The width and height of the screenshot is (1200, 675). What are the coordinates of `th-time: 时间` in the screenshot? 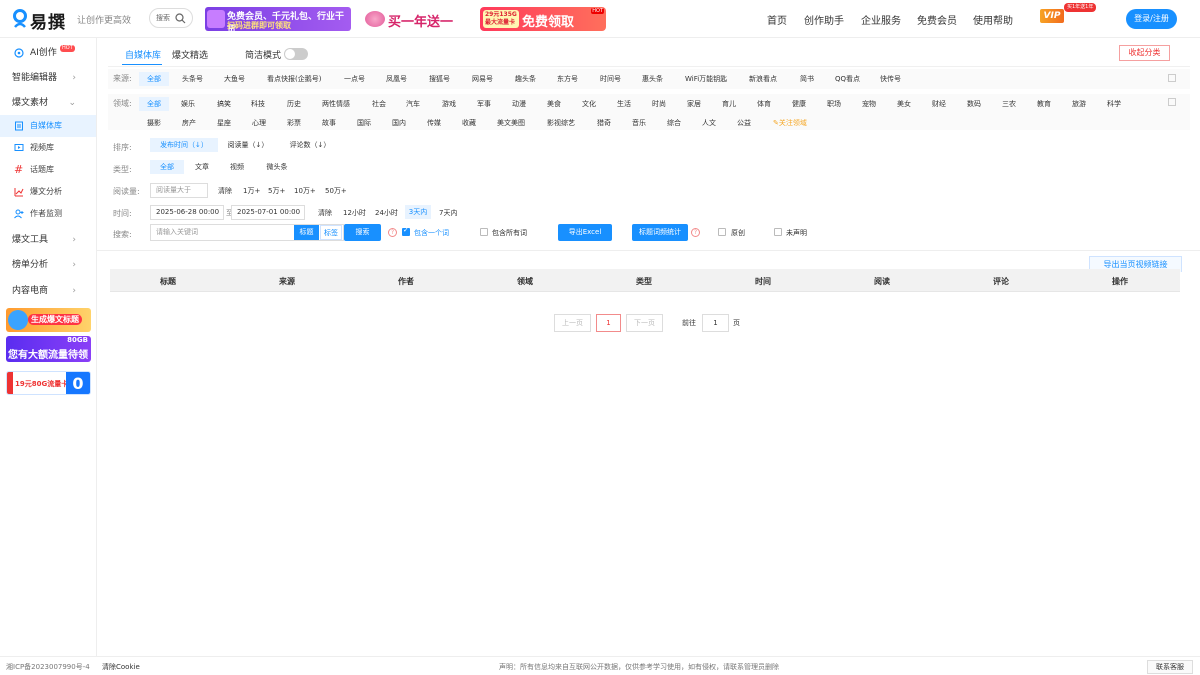 It's located at (763, 281).